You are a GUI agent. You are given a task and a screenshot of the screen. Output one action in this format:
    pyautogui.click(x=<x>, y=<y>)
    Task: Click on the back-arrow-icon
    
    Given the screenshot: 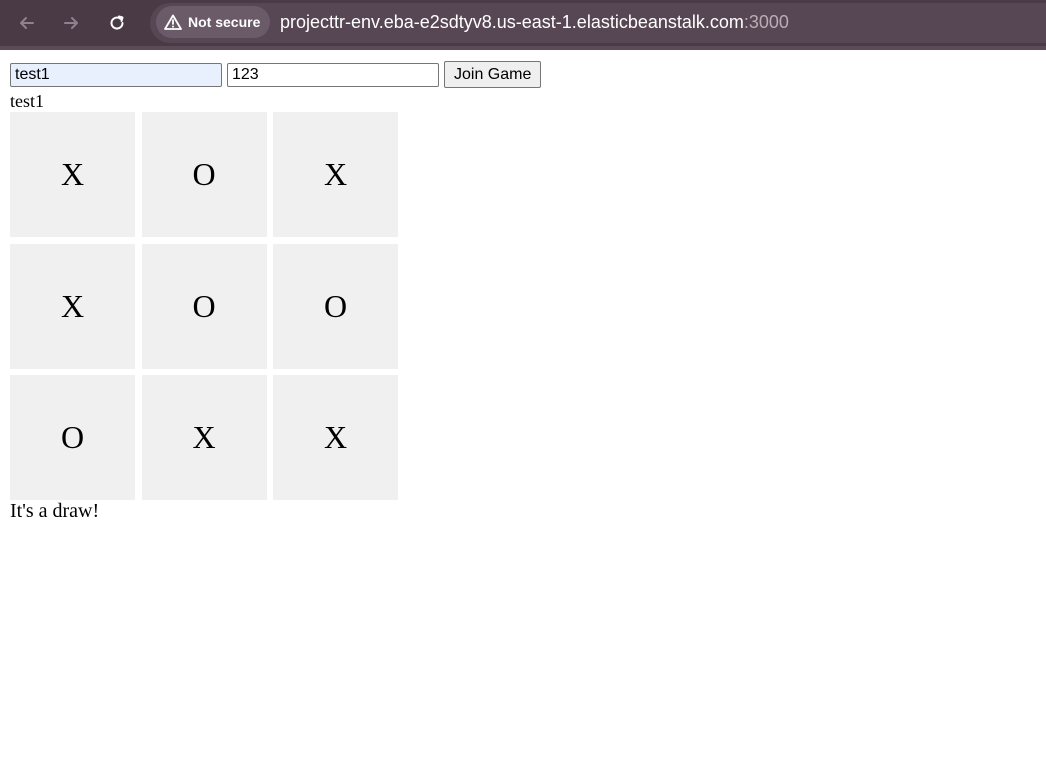 What is the action you would take?
    pyautogui.click(x=27, y=23)
    